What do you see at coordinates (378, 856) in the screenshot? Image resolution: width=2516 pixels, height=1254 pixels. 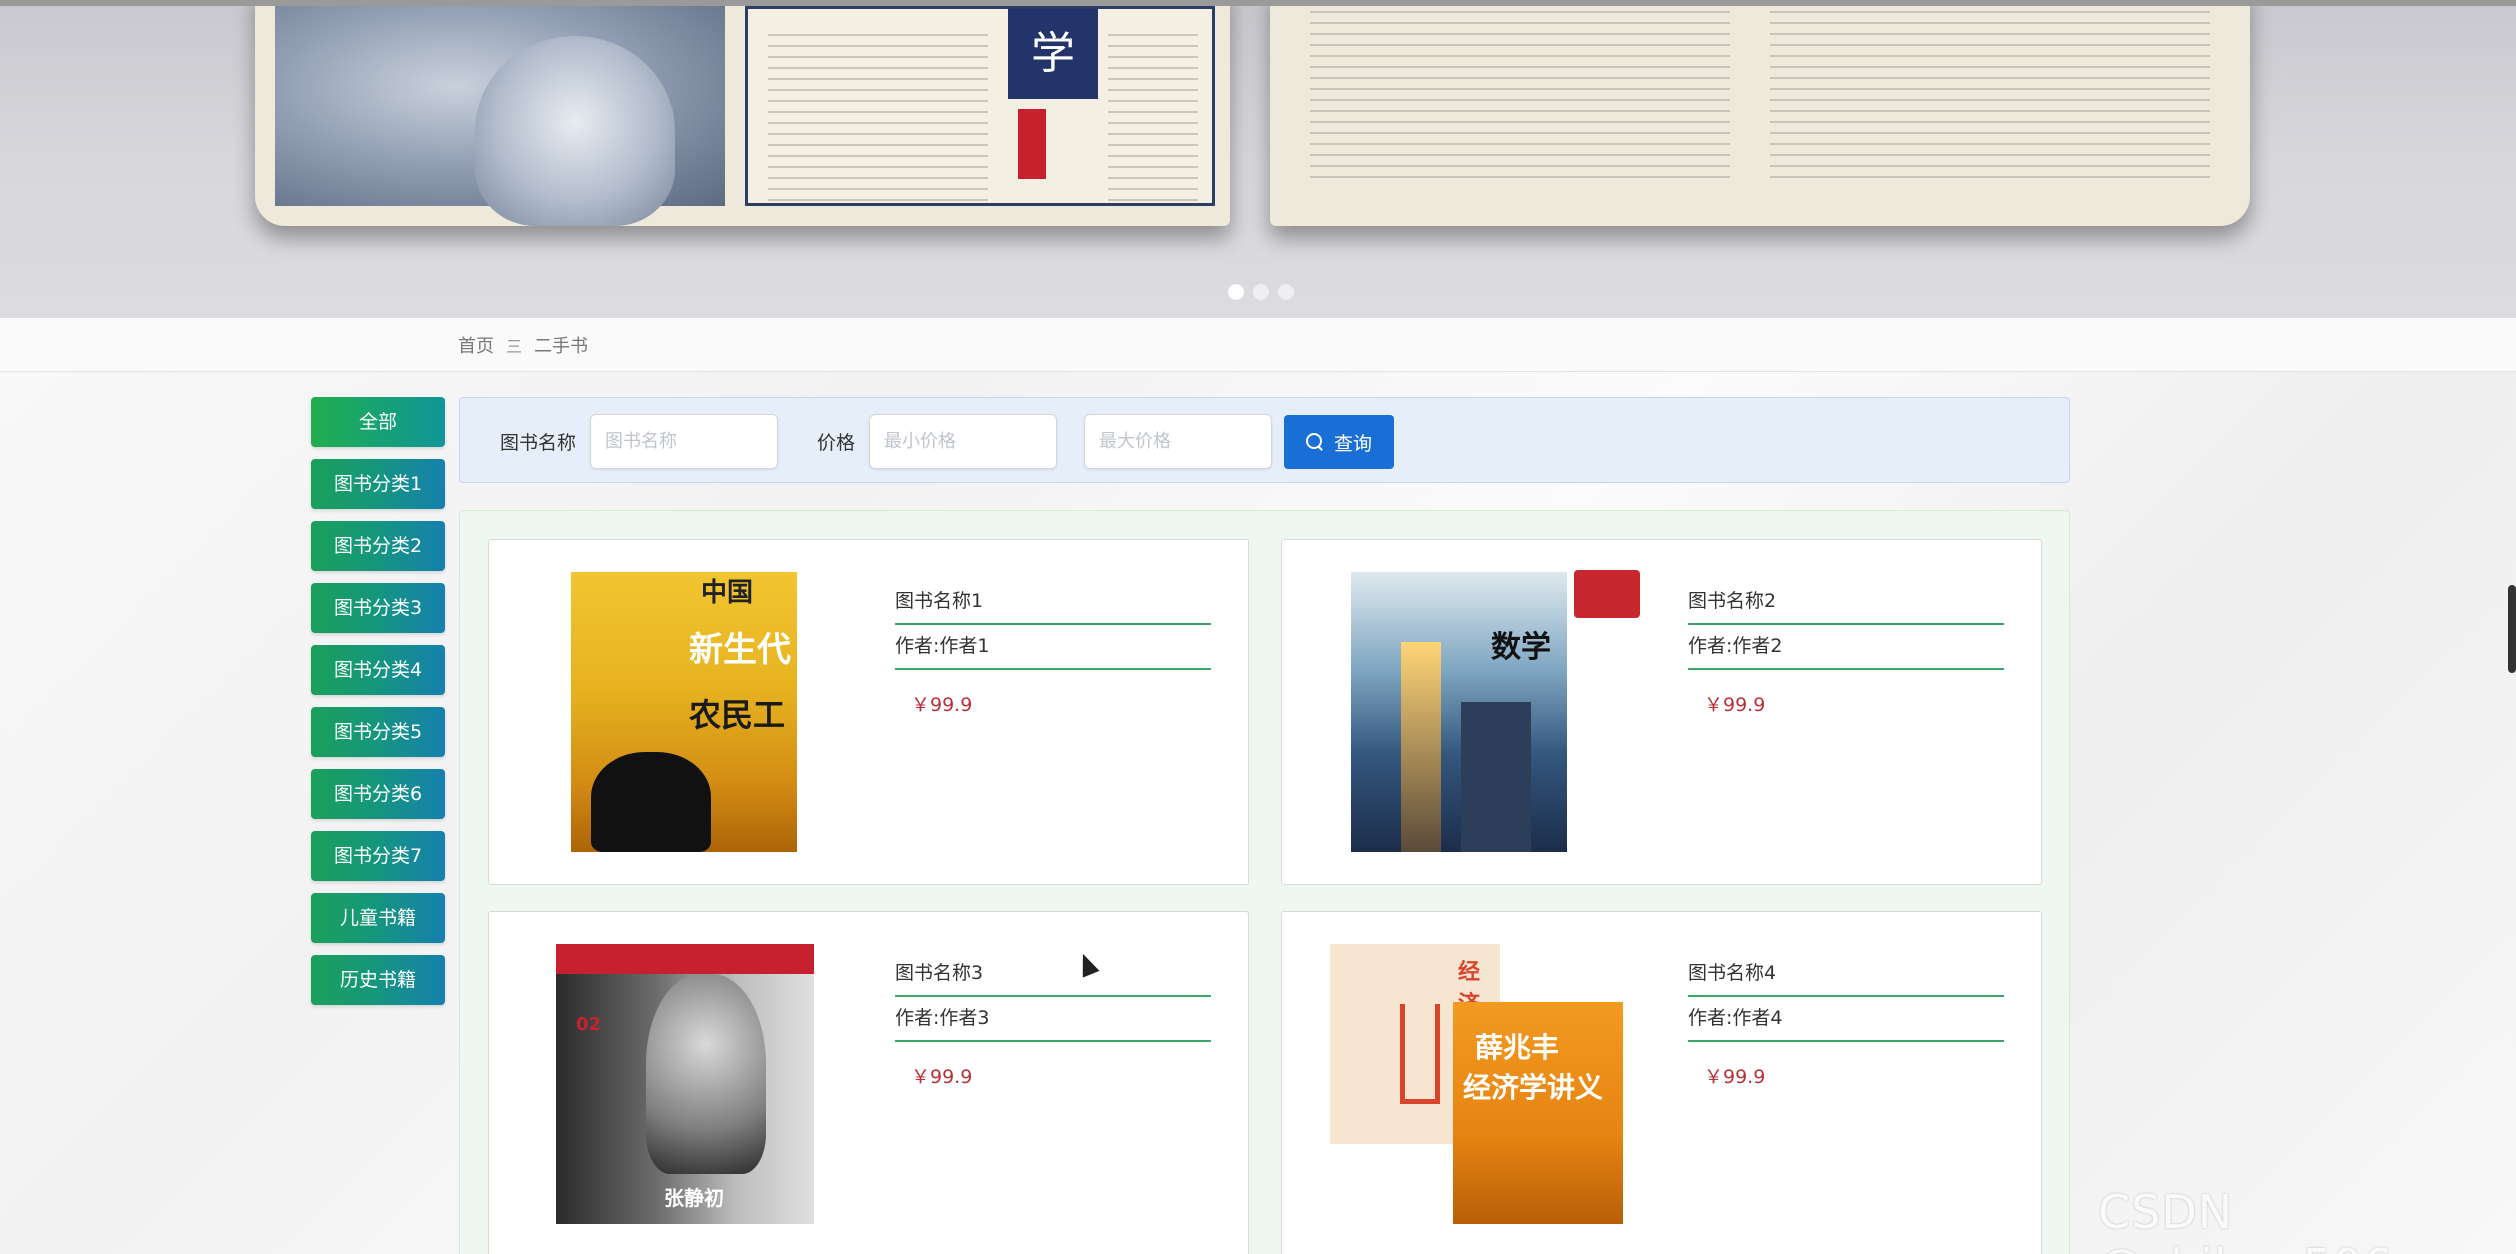 I see `sidebar-item-category-7: 图书分类7` at bounding box center [378, 856].